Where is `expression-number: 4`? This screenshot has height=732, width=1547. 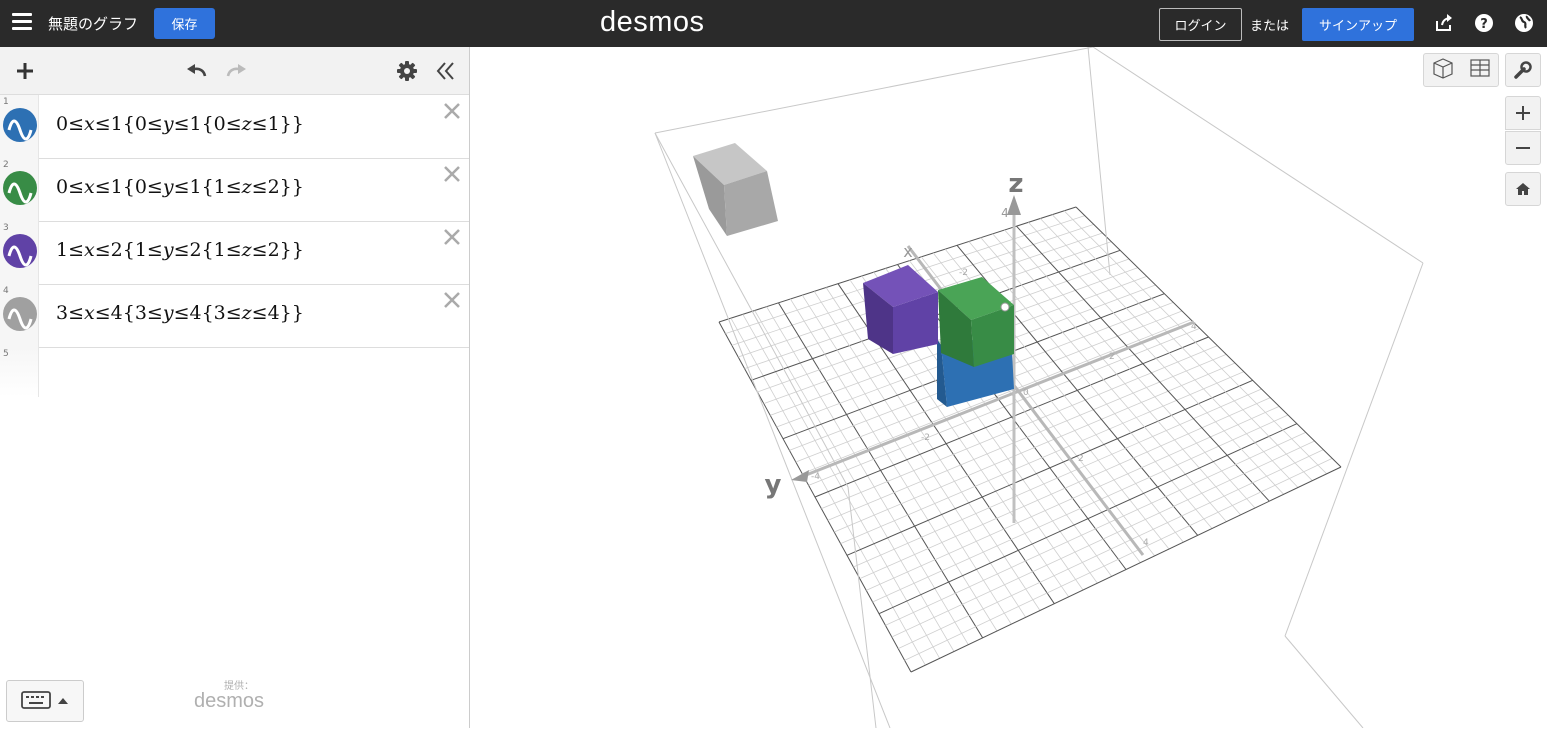 expression-number: 4 is located at coordinates (6, 291).